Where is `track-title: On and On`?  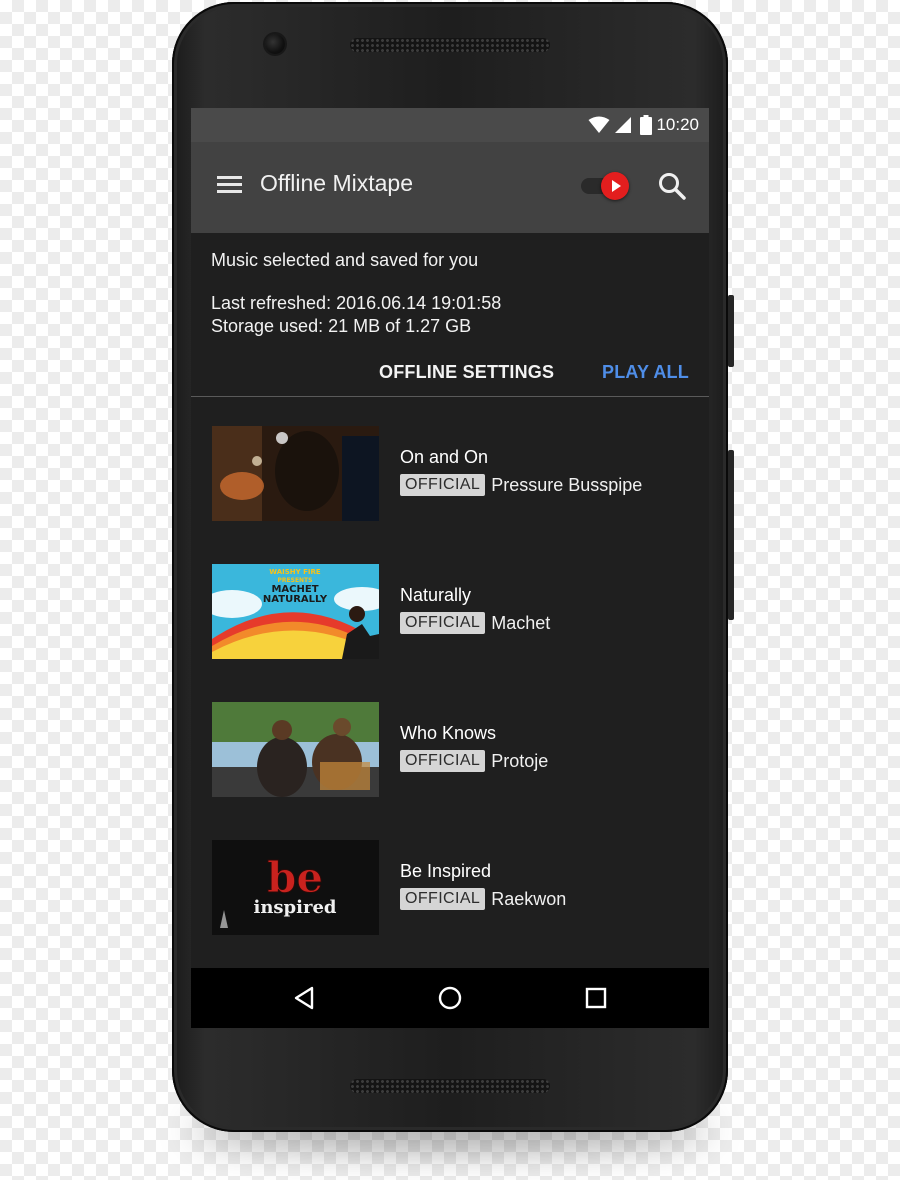
track-title: On and On is located at coordinates (444, 457).